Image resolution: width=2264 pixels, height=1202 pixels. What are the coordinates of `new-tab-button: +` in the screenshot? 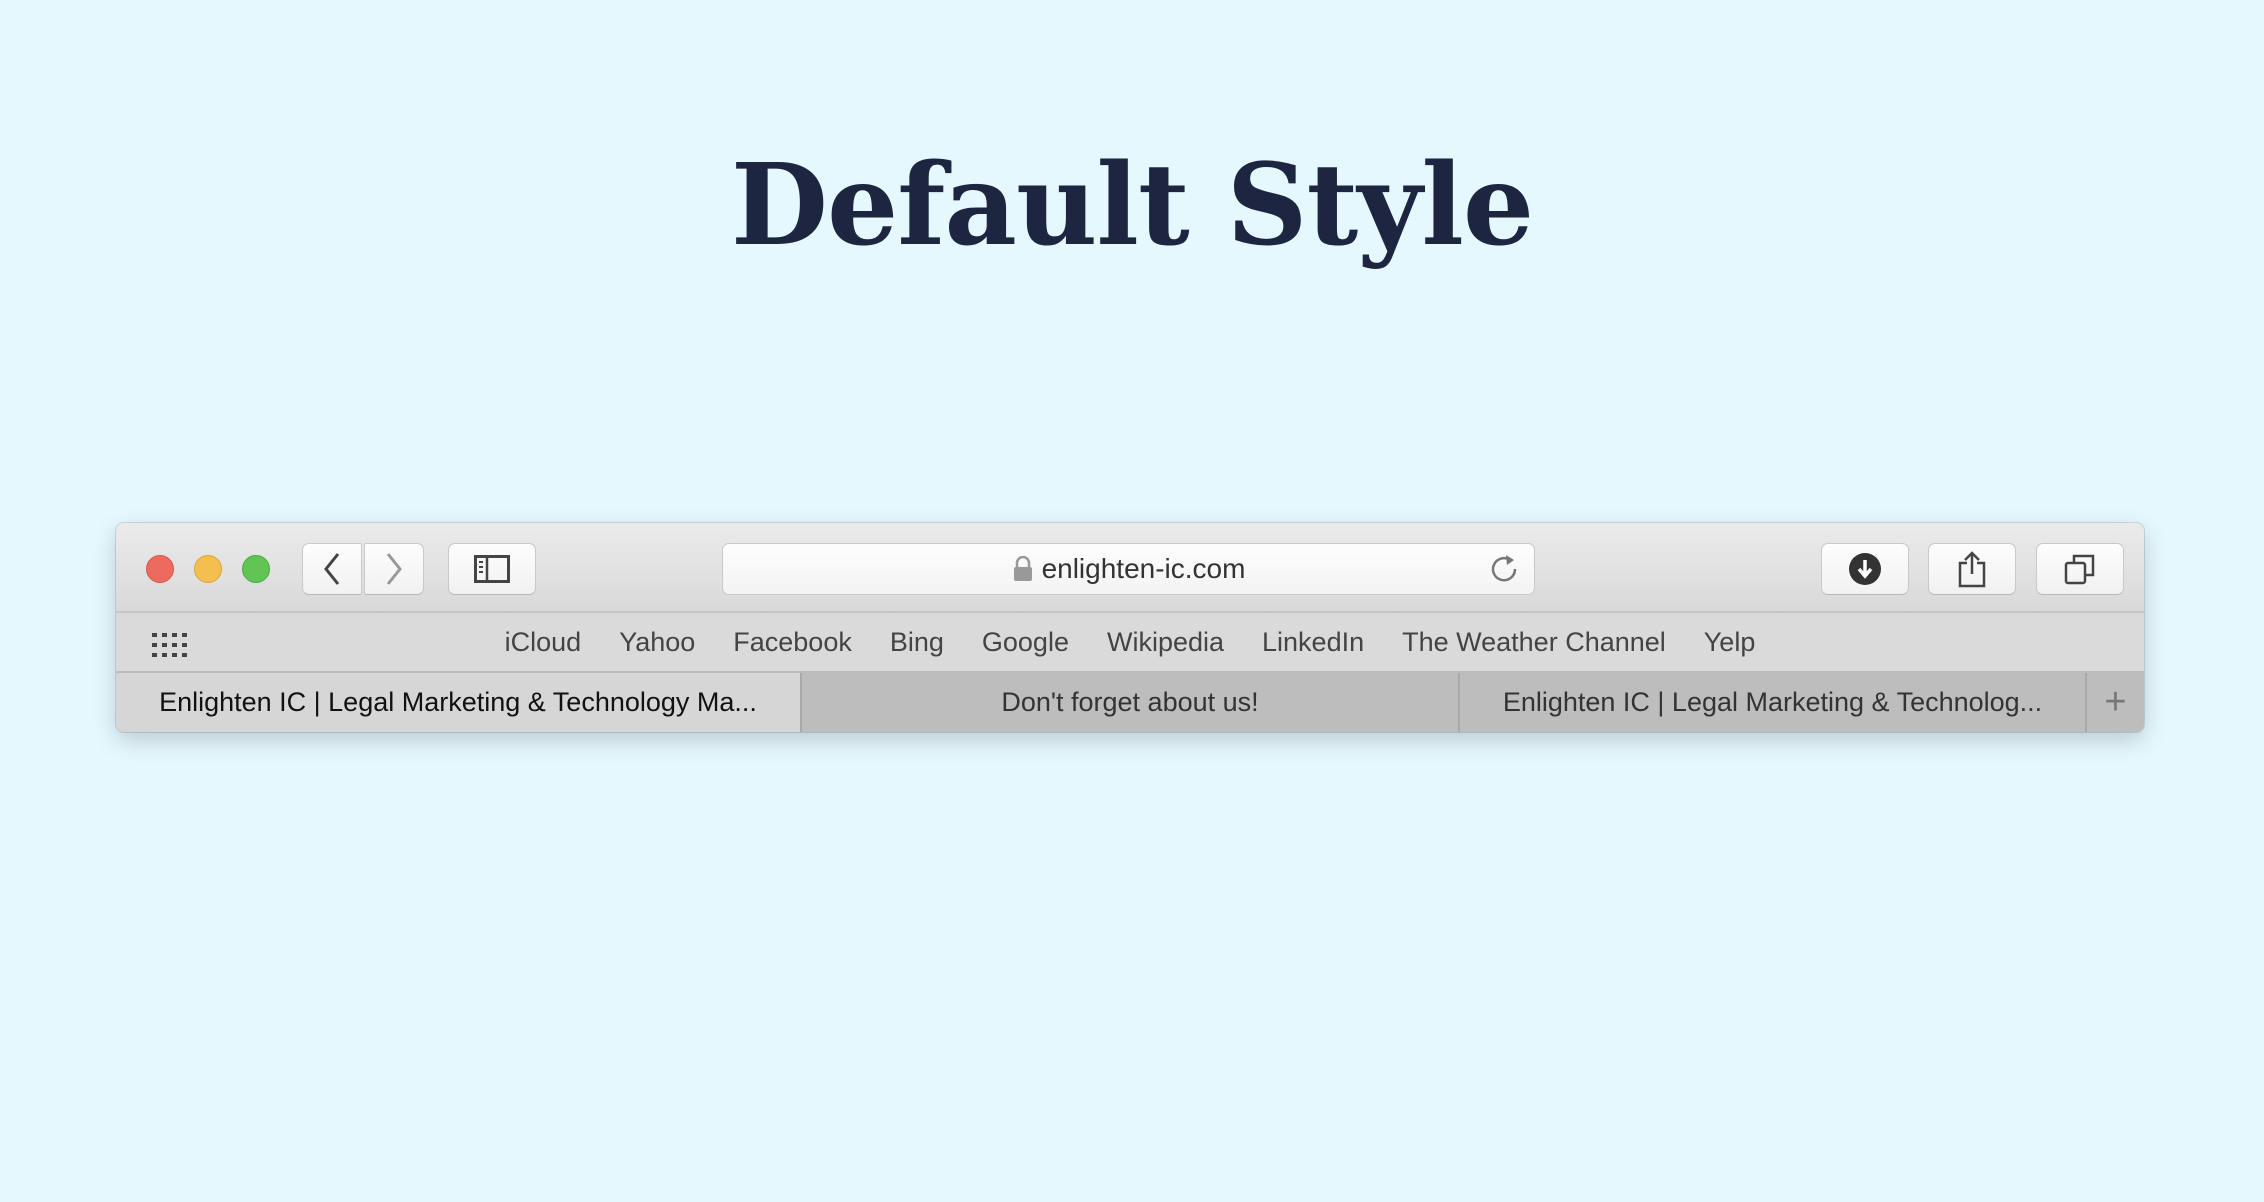 It's located at (2114, 702).